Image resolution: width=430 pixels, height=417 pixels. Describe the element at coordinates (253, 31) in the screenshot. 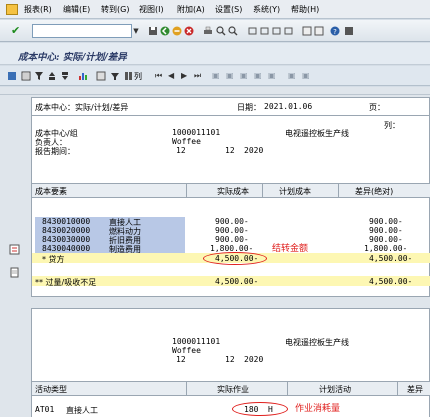

I see `first-page-icon` at that location.